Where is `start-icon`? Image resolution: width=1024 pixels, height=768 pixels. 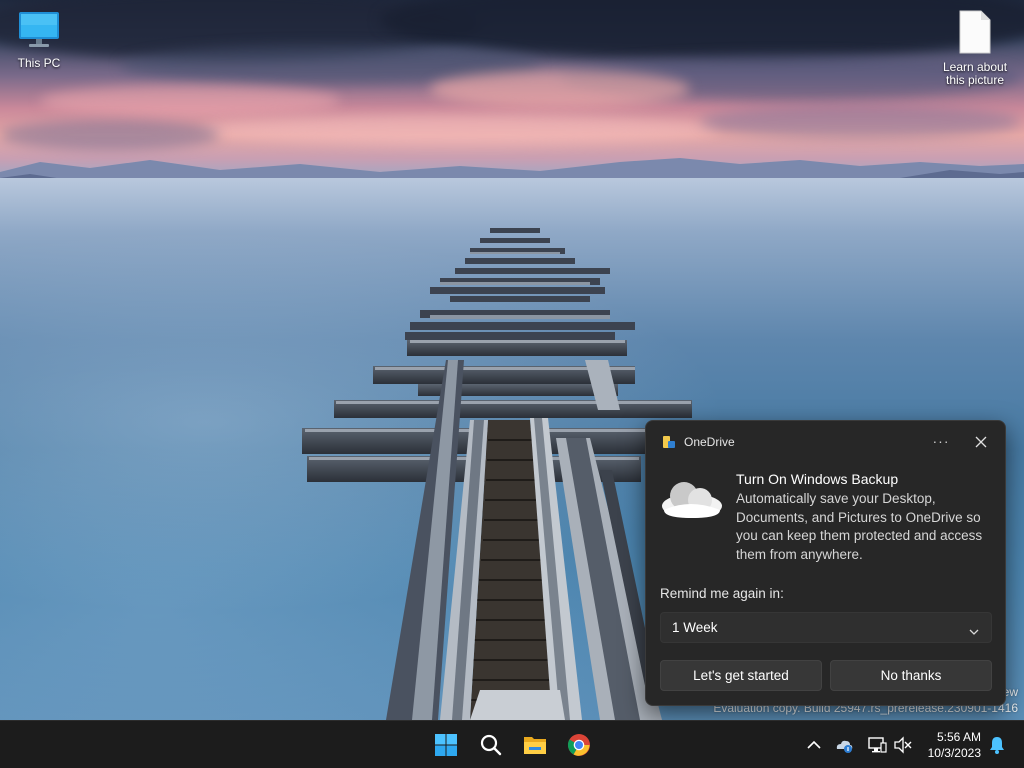 start-icon is located at coordinates (446, 745).